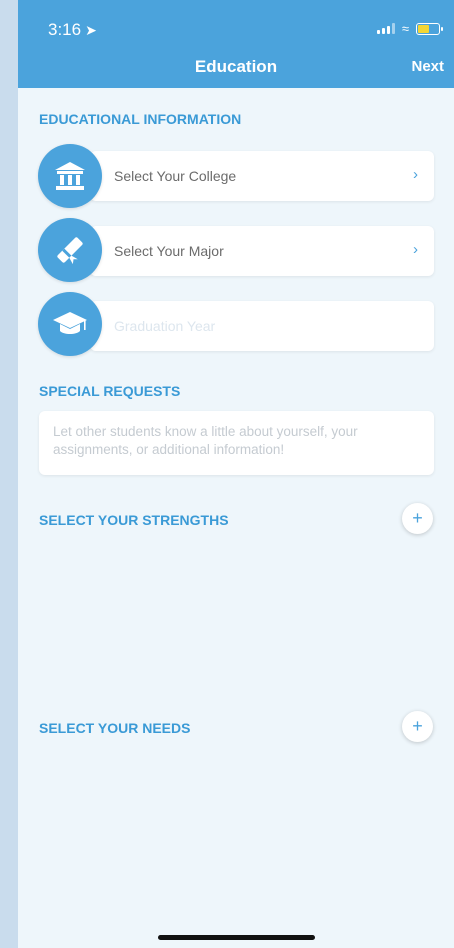 The height and width of the screenshot is (948, 454). I want to click on signal-icon, so click(385, 28).